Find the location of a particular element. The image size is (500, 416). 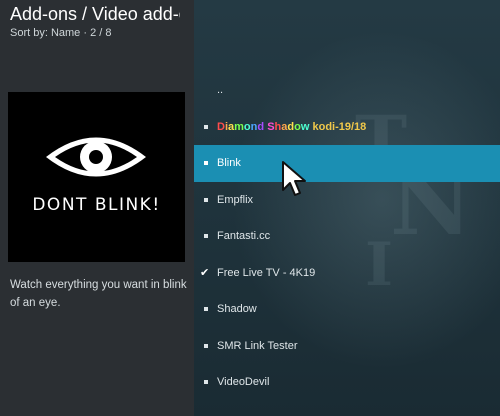

rainbow-label: Diamond Shadow is located at coordinates (263, 127).